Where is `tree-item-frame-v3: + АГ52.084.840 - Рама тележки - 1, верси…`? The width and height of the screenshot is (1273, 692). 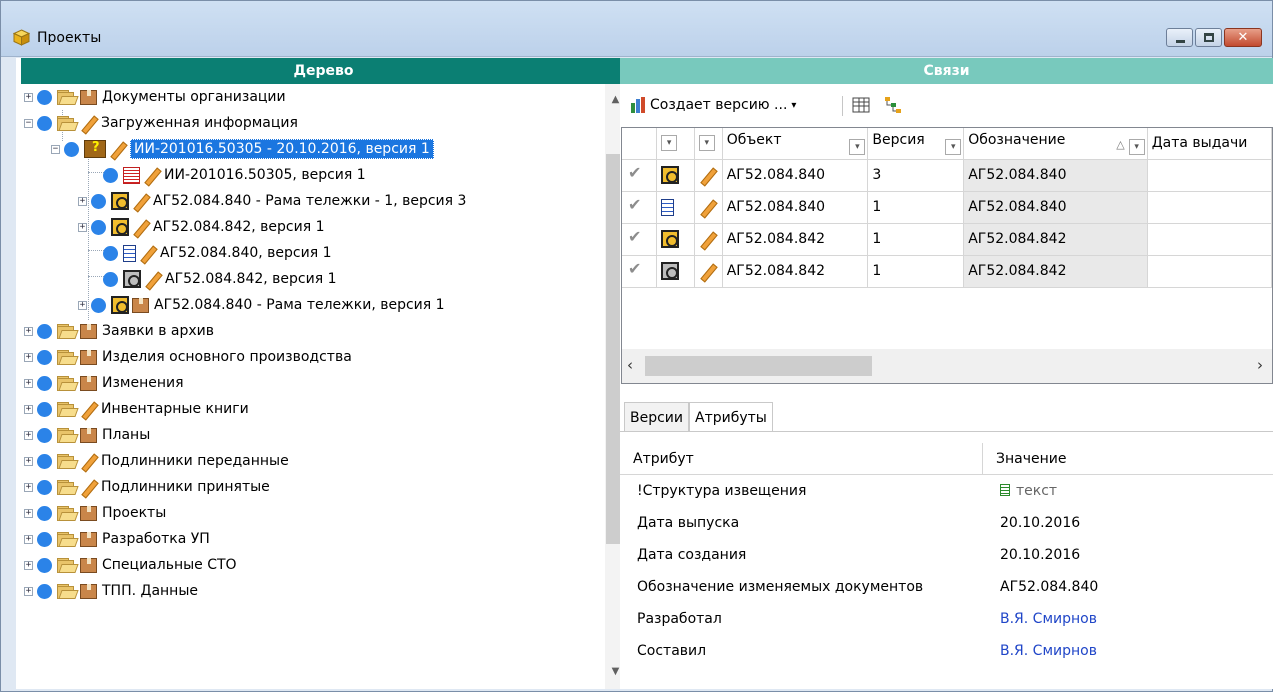 tree-item-frame-v3: + АГ52.084.840 - Рама тележки - 1, верси… is located at coordinates (272, 201).